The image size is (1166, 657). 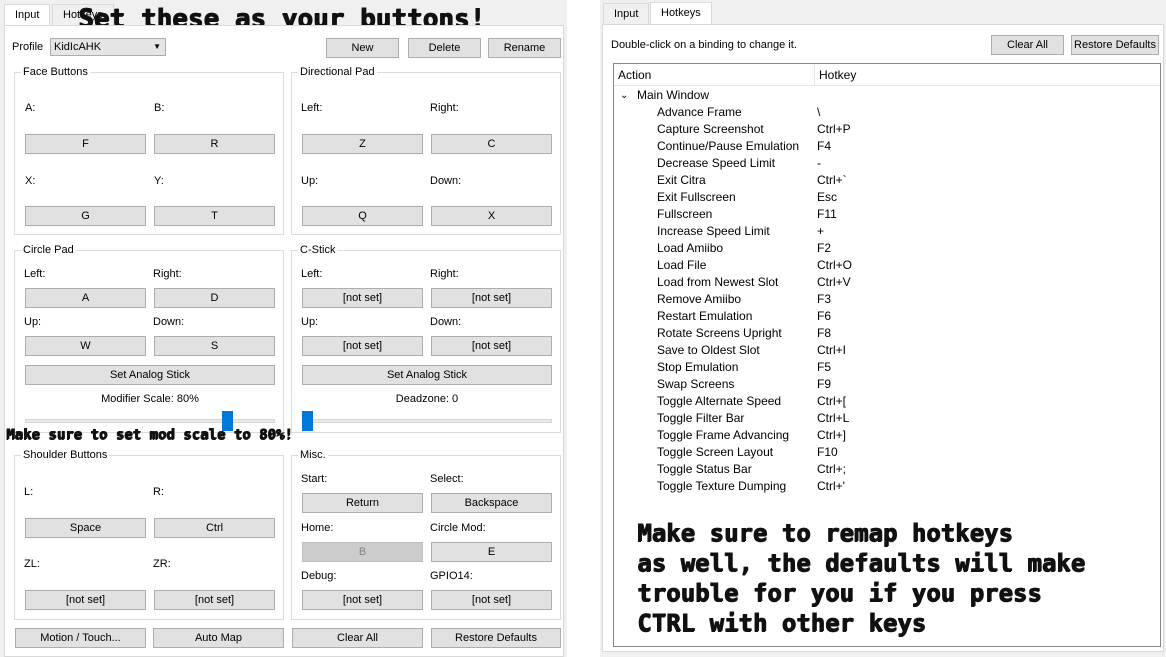 What do you see at coordinates (85, 600) in the screenshot?
I see `zl-binding-button: [not set]` at bounding box center [85, 600].